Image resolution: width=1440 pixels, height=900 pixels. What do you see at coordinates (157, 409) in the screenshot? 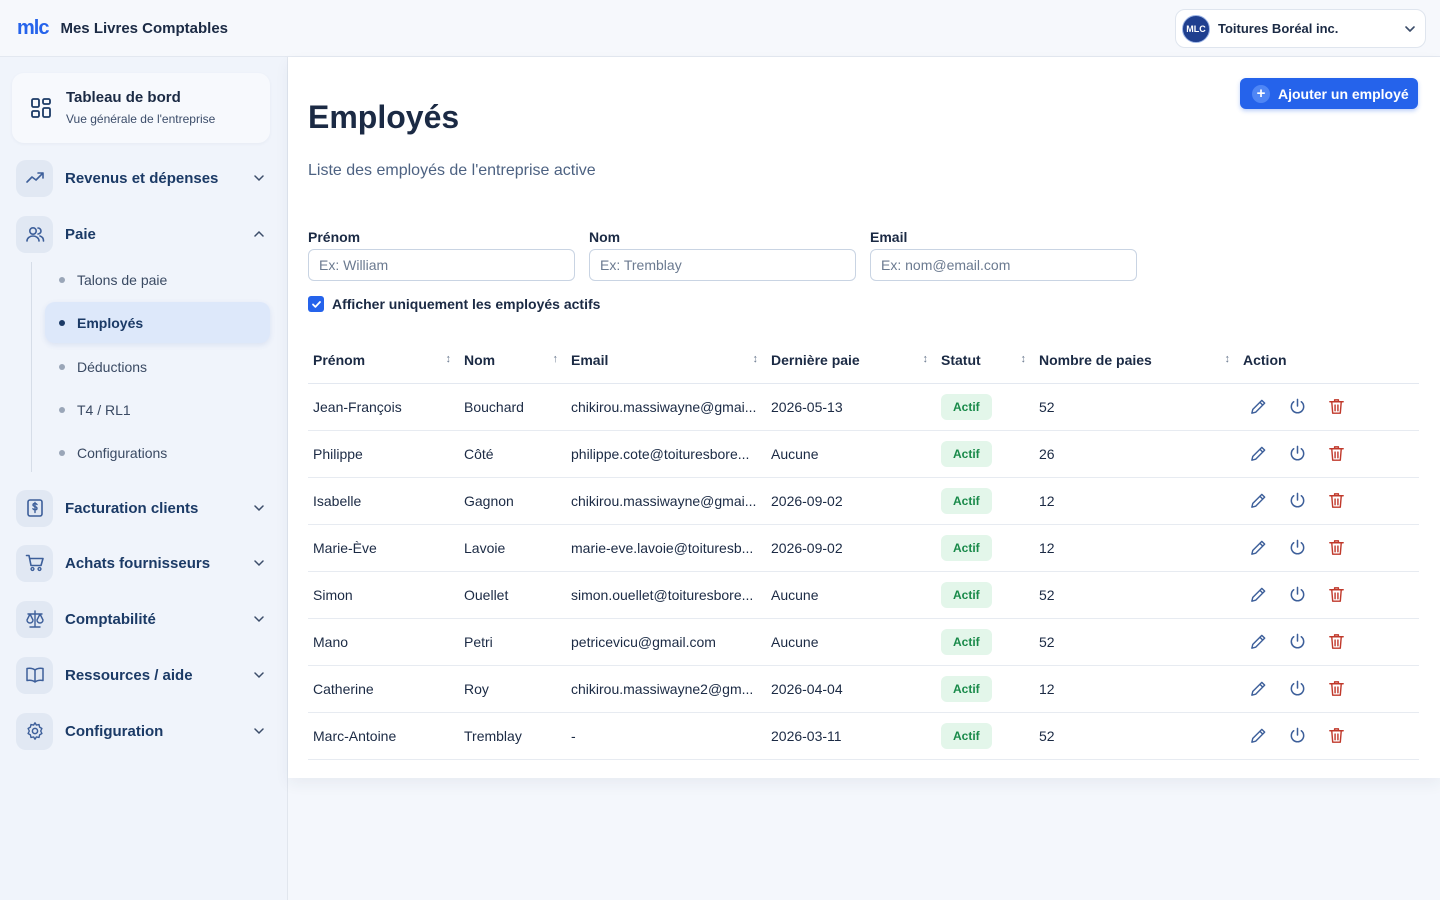
I see `sidebar-item-t4-rl1: T4 / RL1` at bounding box center [157, 409].